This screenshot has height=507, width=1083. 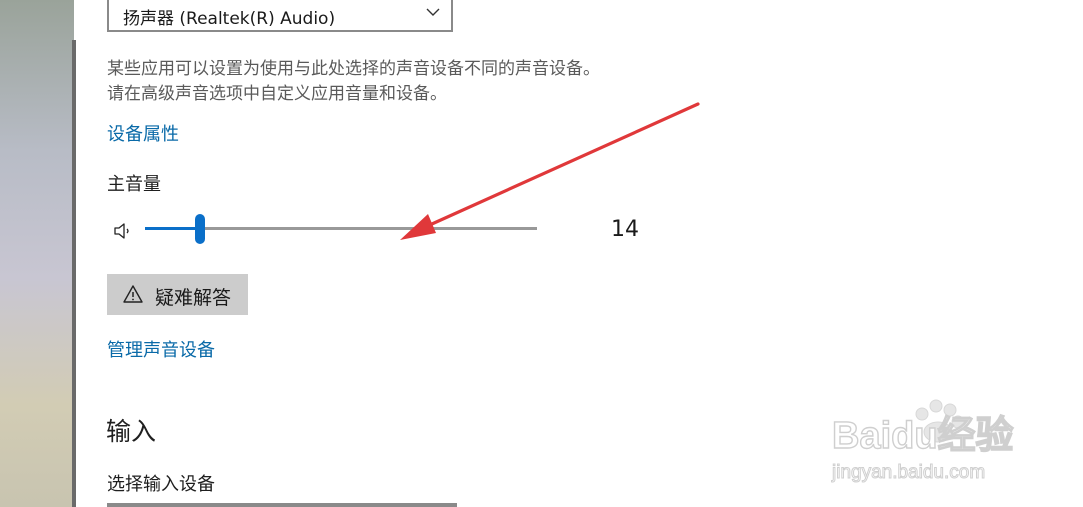 What do you see at coordinates (134, 184) in the screenshot?
I see `master-volume-label: 主音量` at bounding box center [134, 184].